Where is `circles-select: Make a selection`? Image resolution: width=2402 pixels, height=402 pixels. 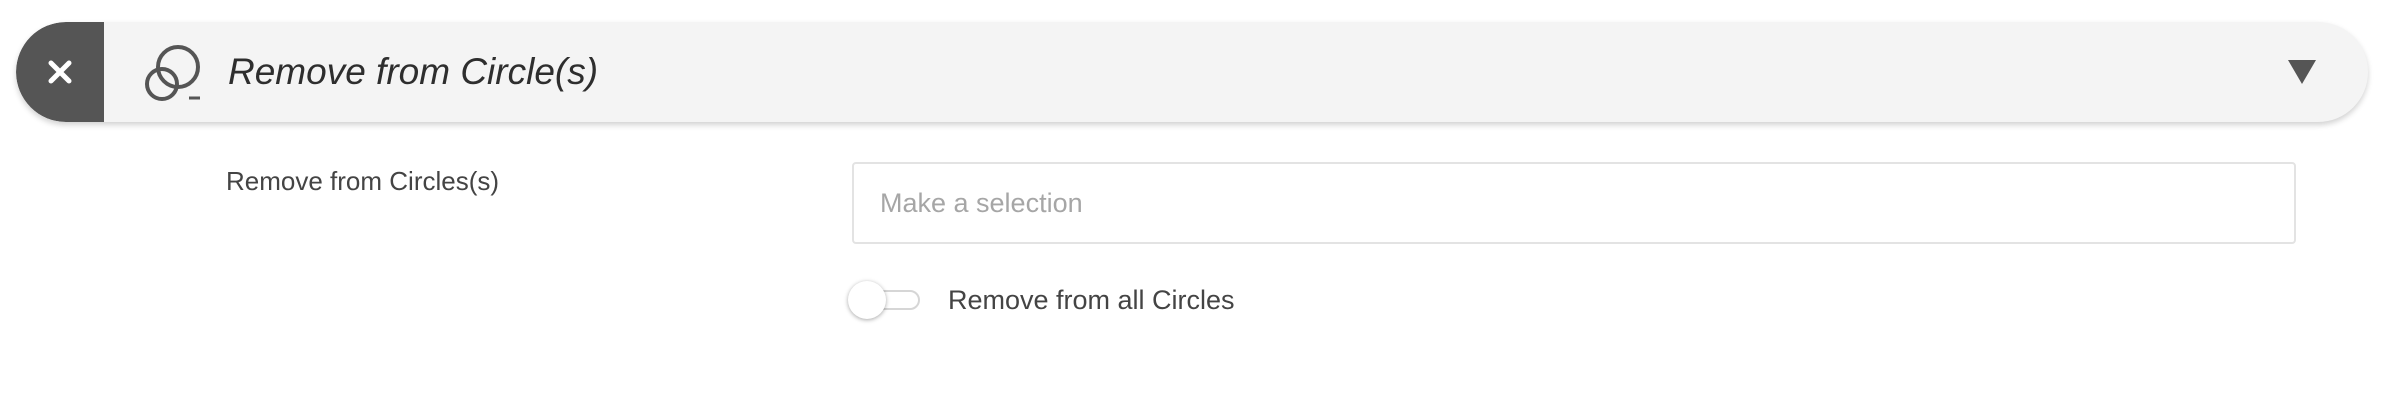
circles-select: Make a selection is located at coordinates (1574, 203).